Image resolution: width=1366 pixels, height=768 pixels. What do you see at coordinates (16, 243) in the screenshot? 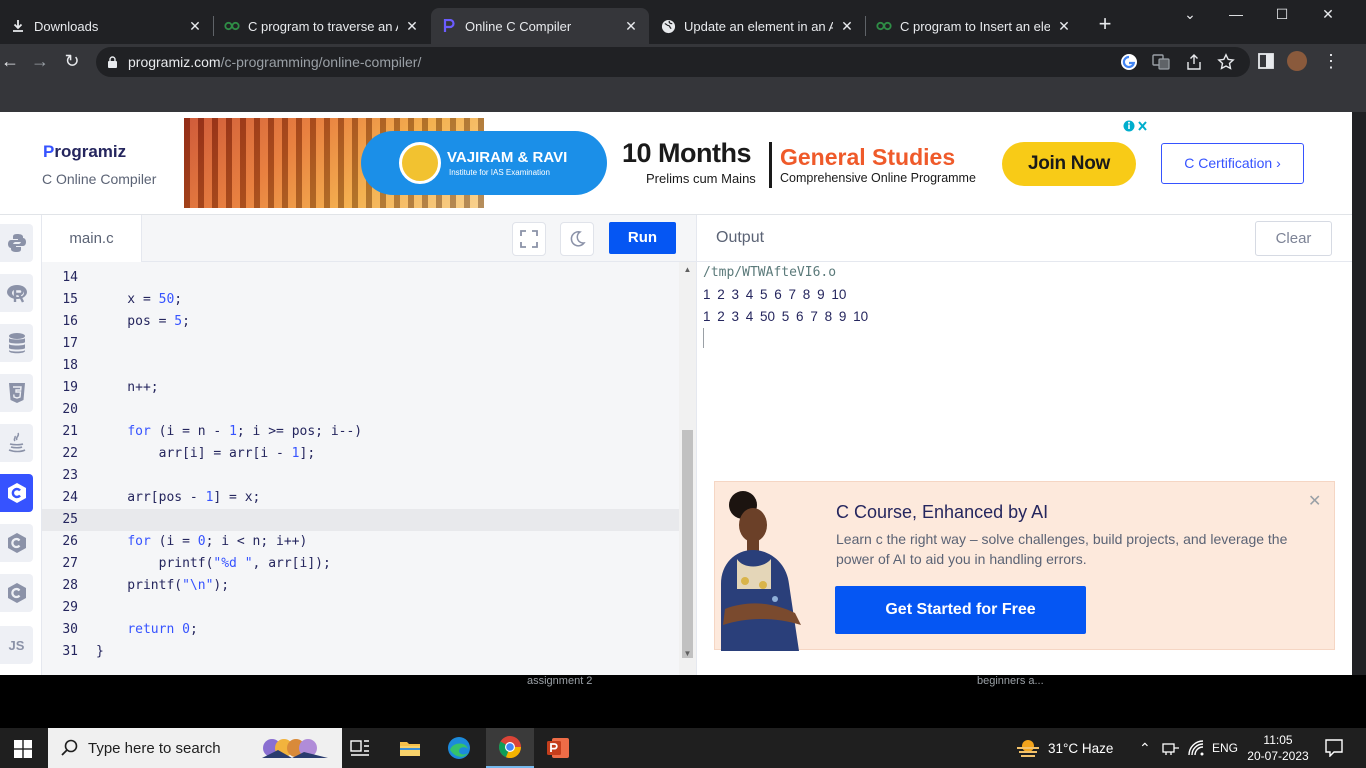
I see `python-icon` at bounding box center [16, 243].